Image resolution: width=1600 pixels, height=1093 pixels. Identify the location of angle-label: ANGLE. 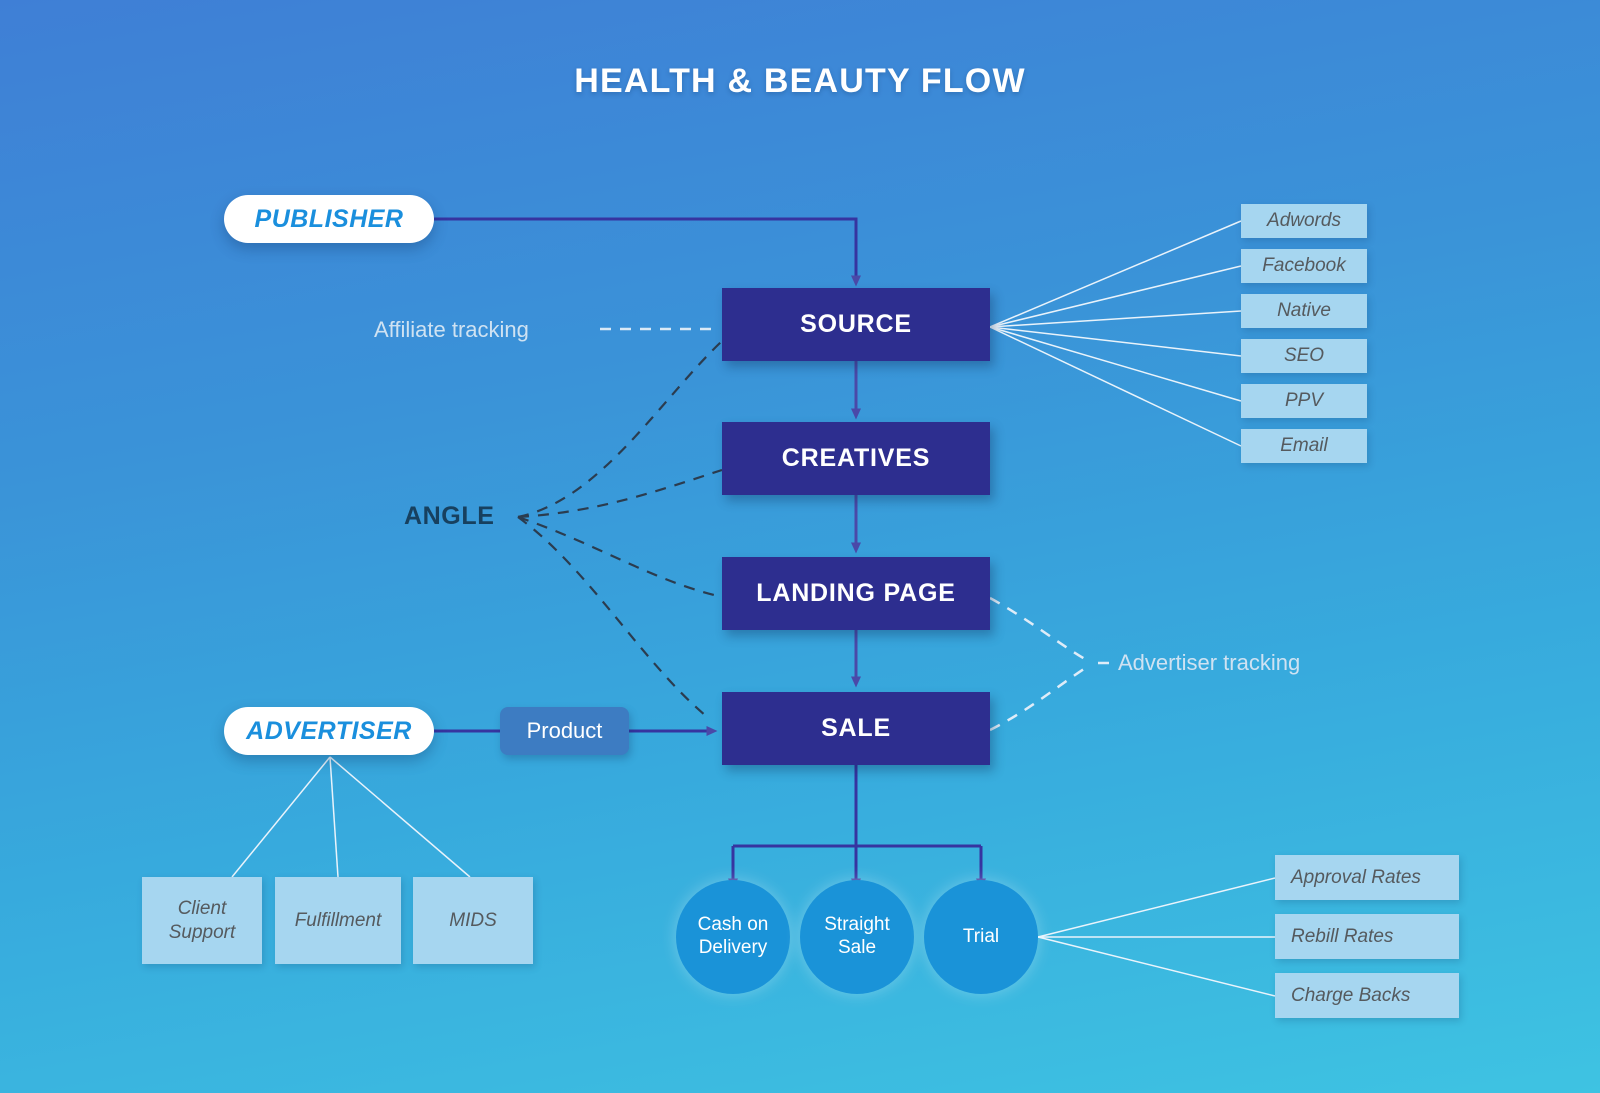
(449, 516).